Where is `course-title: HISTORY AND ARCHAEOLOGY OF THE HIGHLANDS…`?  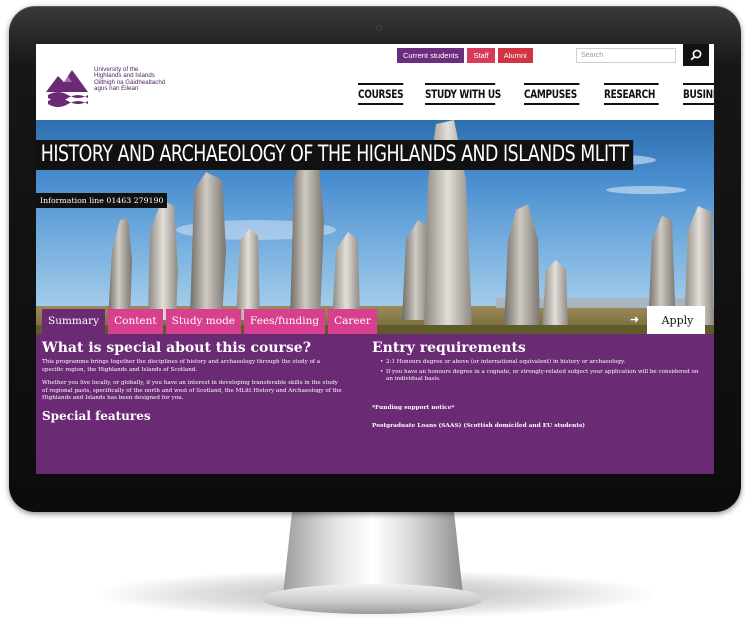
course-title: HISTORY AND ARCHAEOLOGY OF THE HIGHLANDS… is located at coordinates (335, 155).